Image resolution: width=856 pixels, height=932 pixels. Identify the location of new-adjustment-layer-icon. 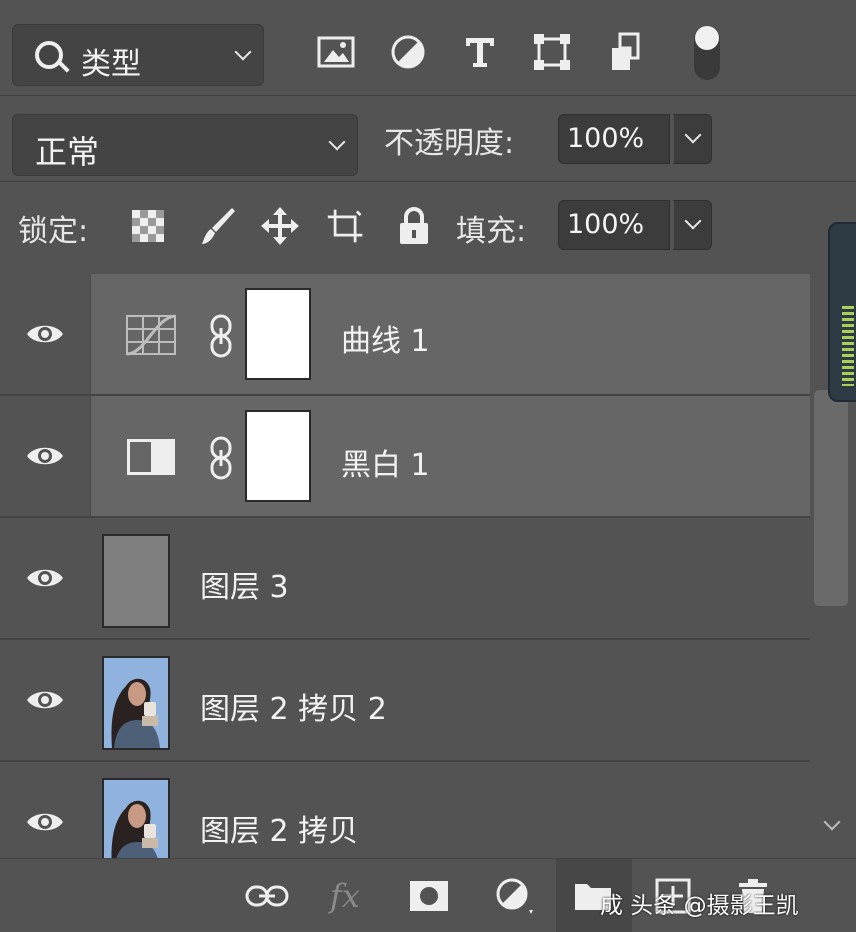
(513, 896).